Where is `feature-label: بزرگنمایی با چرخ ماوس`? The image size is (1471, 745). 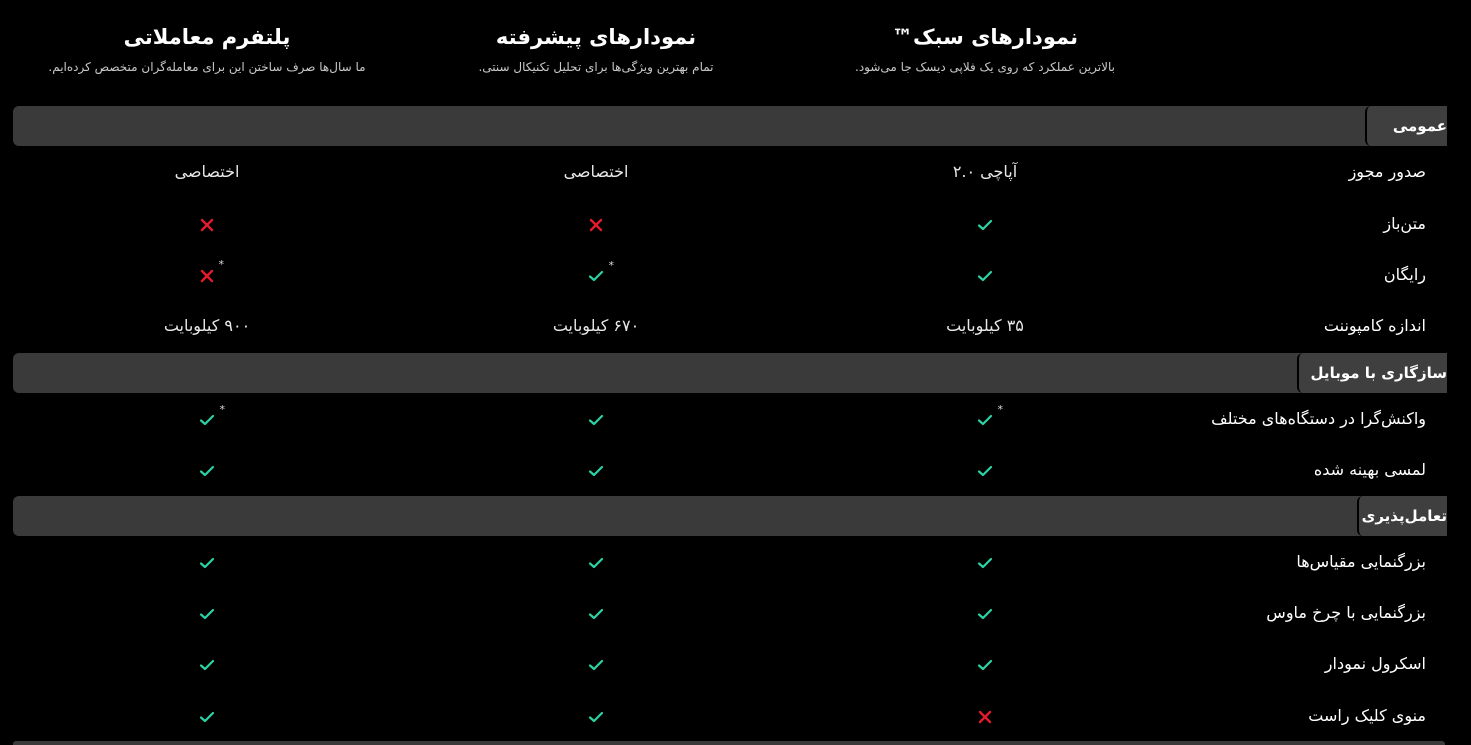 feature-label: بزرگنمایی با چرخ ماوس is located at coordinates (1346, 612).